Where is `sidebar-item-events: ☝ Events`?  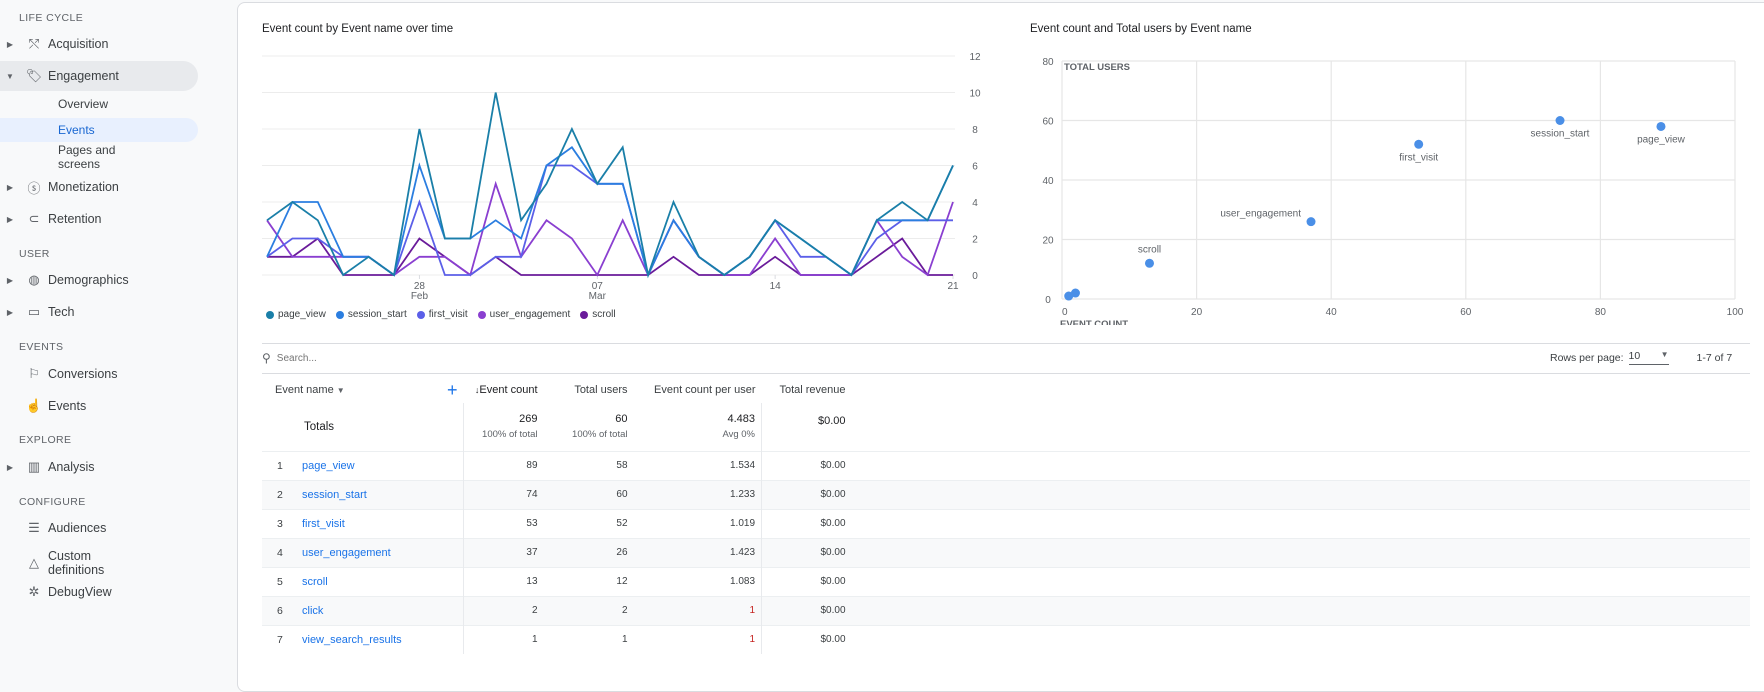 sidebar-item-events: ☝ Events is located at coordinates (99, 406).